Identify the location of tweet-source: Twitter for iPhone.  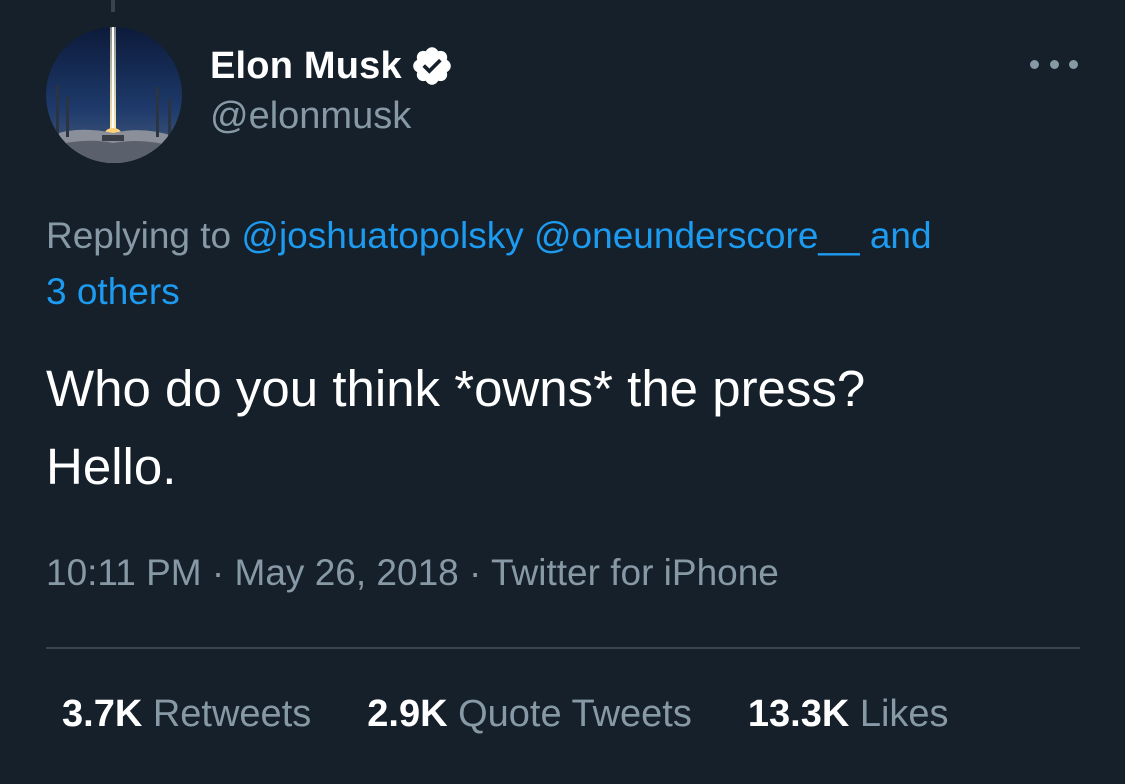
(635, 572).